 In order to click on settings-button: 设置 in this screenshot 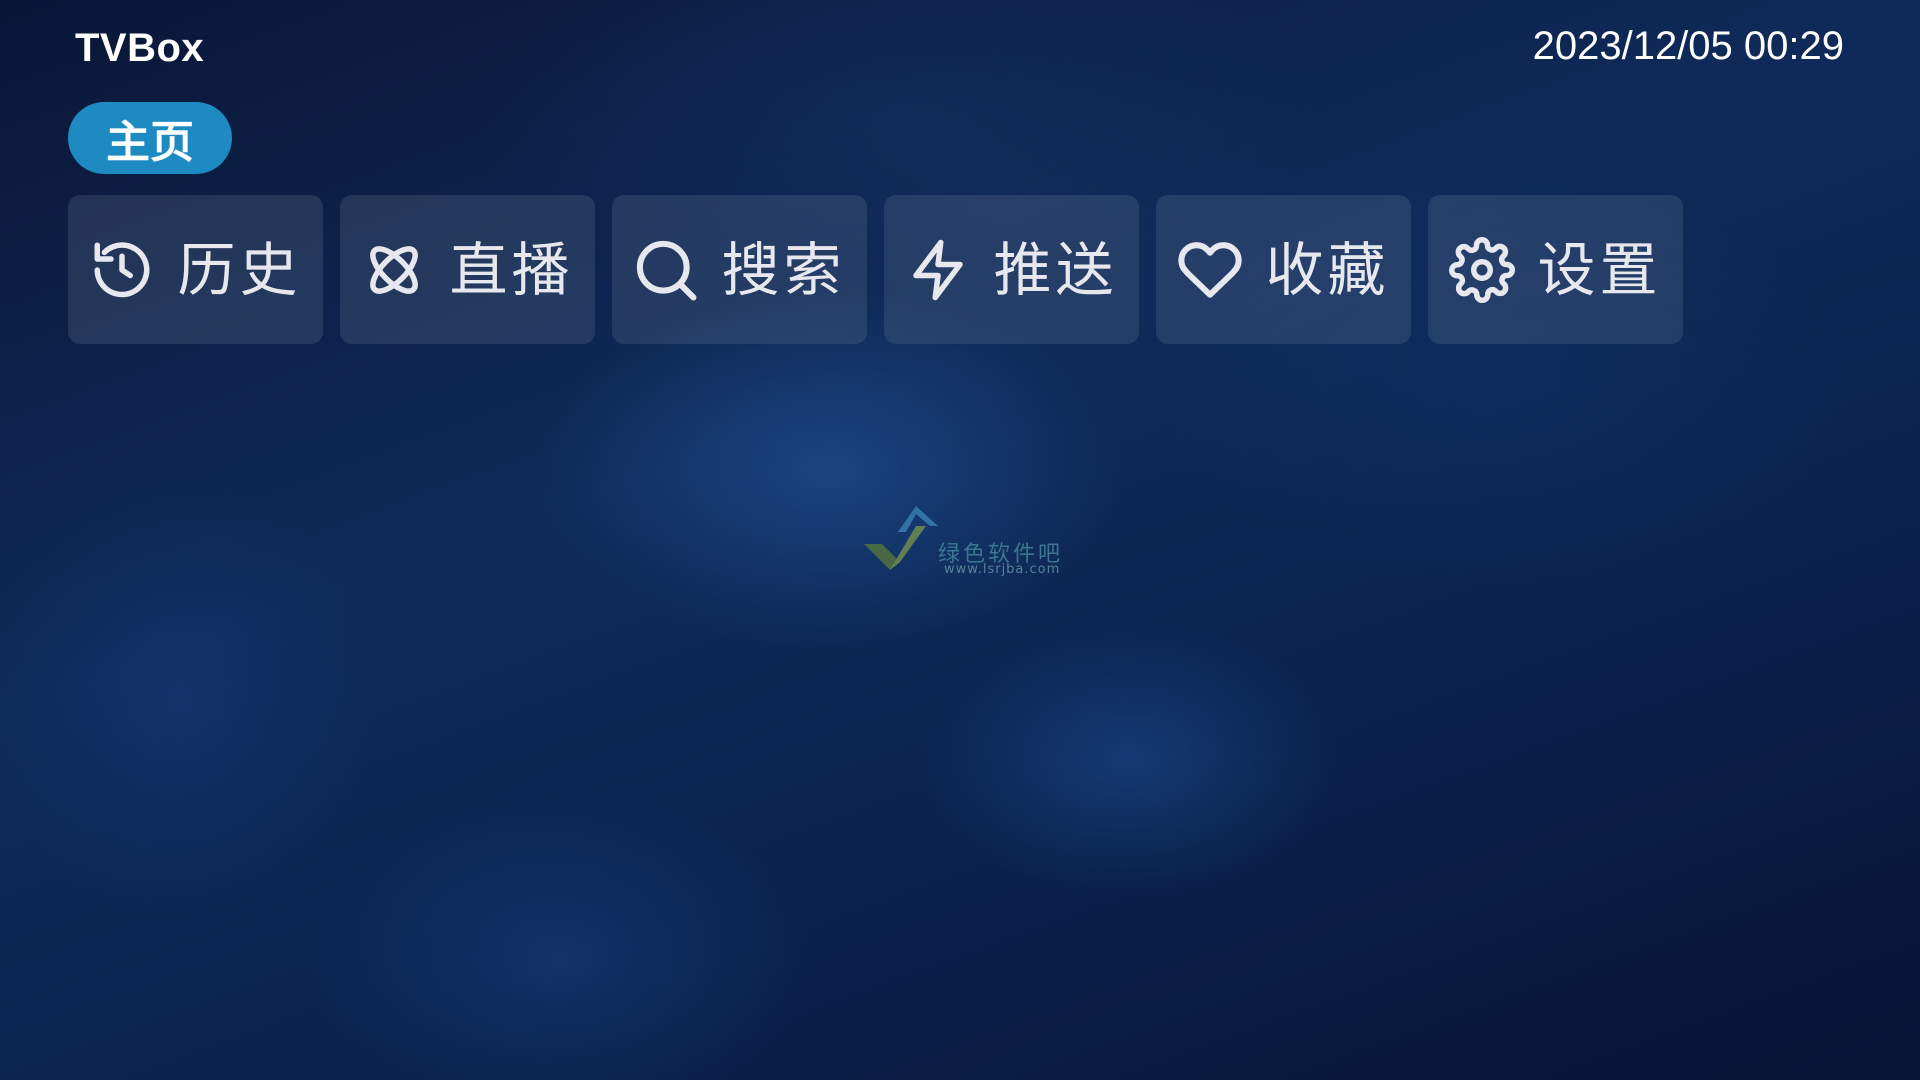, I will do `click(1555, 269)`.